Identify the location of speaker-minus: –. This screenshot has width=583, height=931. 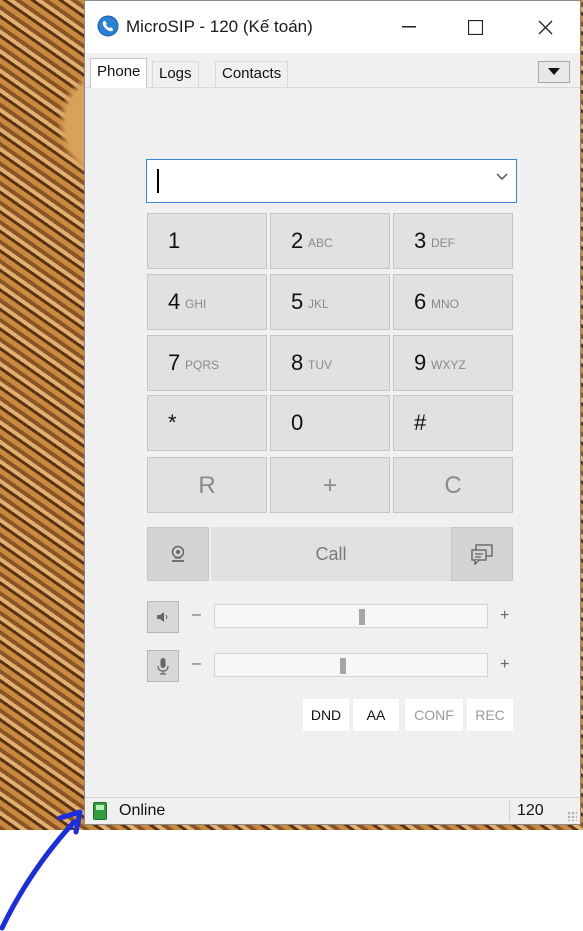
(196, 614).